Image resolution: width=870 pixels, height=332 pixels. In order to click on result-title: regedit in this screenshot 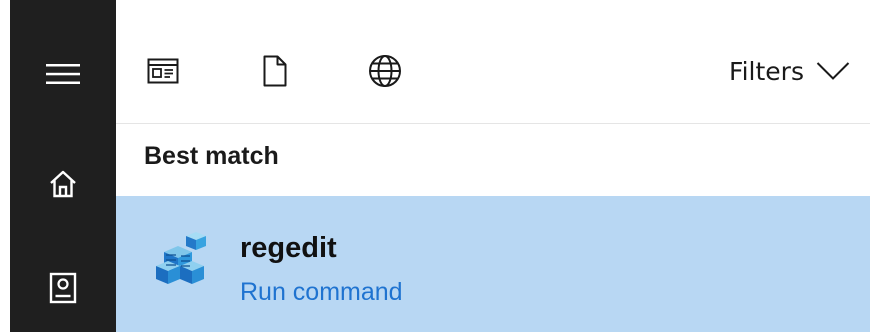, I will do `click(288, 248)`.